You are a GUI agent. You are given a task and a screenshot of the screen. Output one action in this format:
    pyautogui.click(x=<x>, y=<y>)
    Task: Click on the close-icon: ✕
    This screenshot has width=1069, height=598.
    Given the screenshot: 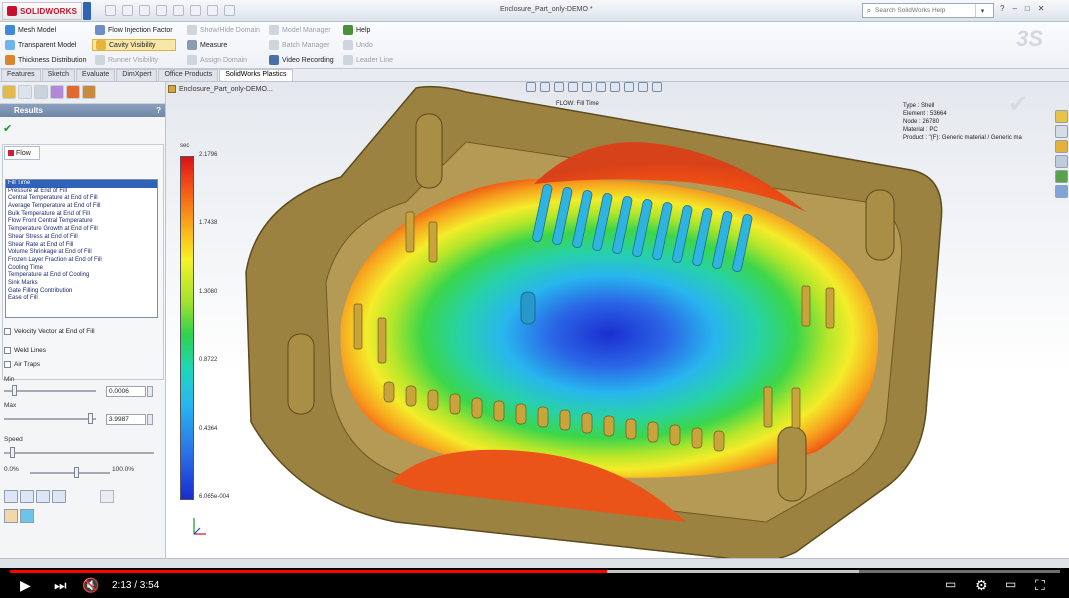 What is the action you would take?
    pyautogui.click(x=1041, y=8)
    